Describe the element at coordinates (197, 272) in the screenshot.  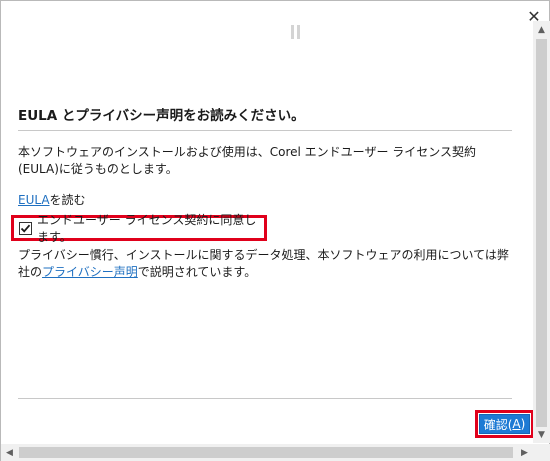
I see `privacy-suffix: で説明されています。` at that location.